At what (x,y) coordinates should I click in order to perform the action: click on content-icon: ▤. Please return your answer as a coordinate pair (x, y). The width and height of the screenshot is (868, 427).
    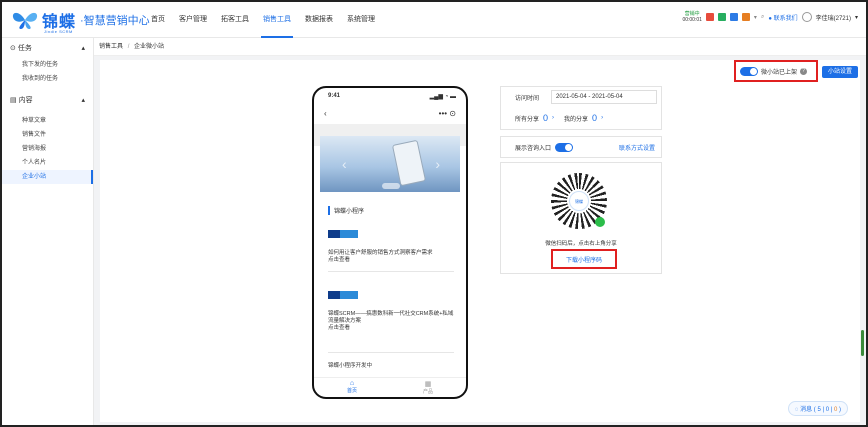
    Looking at the image, I should click on (13, 100).